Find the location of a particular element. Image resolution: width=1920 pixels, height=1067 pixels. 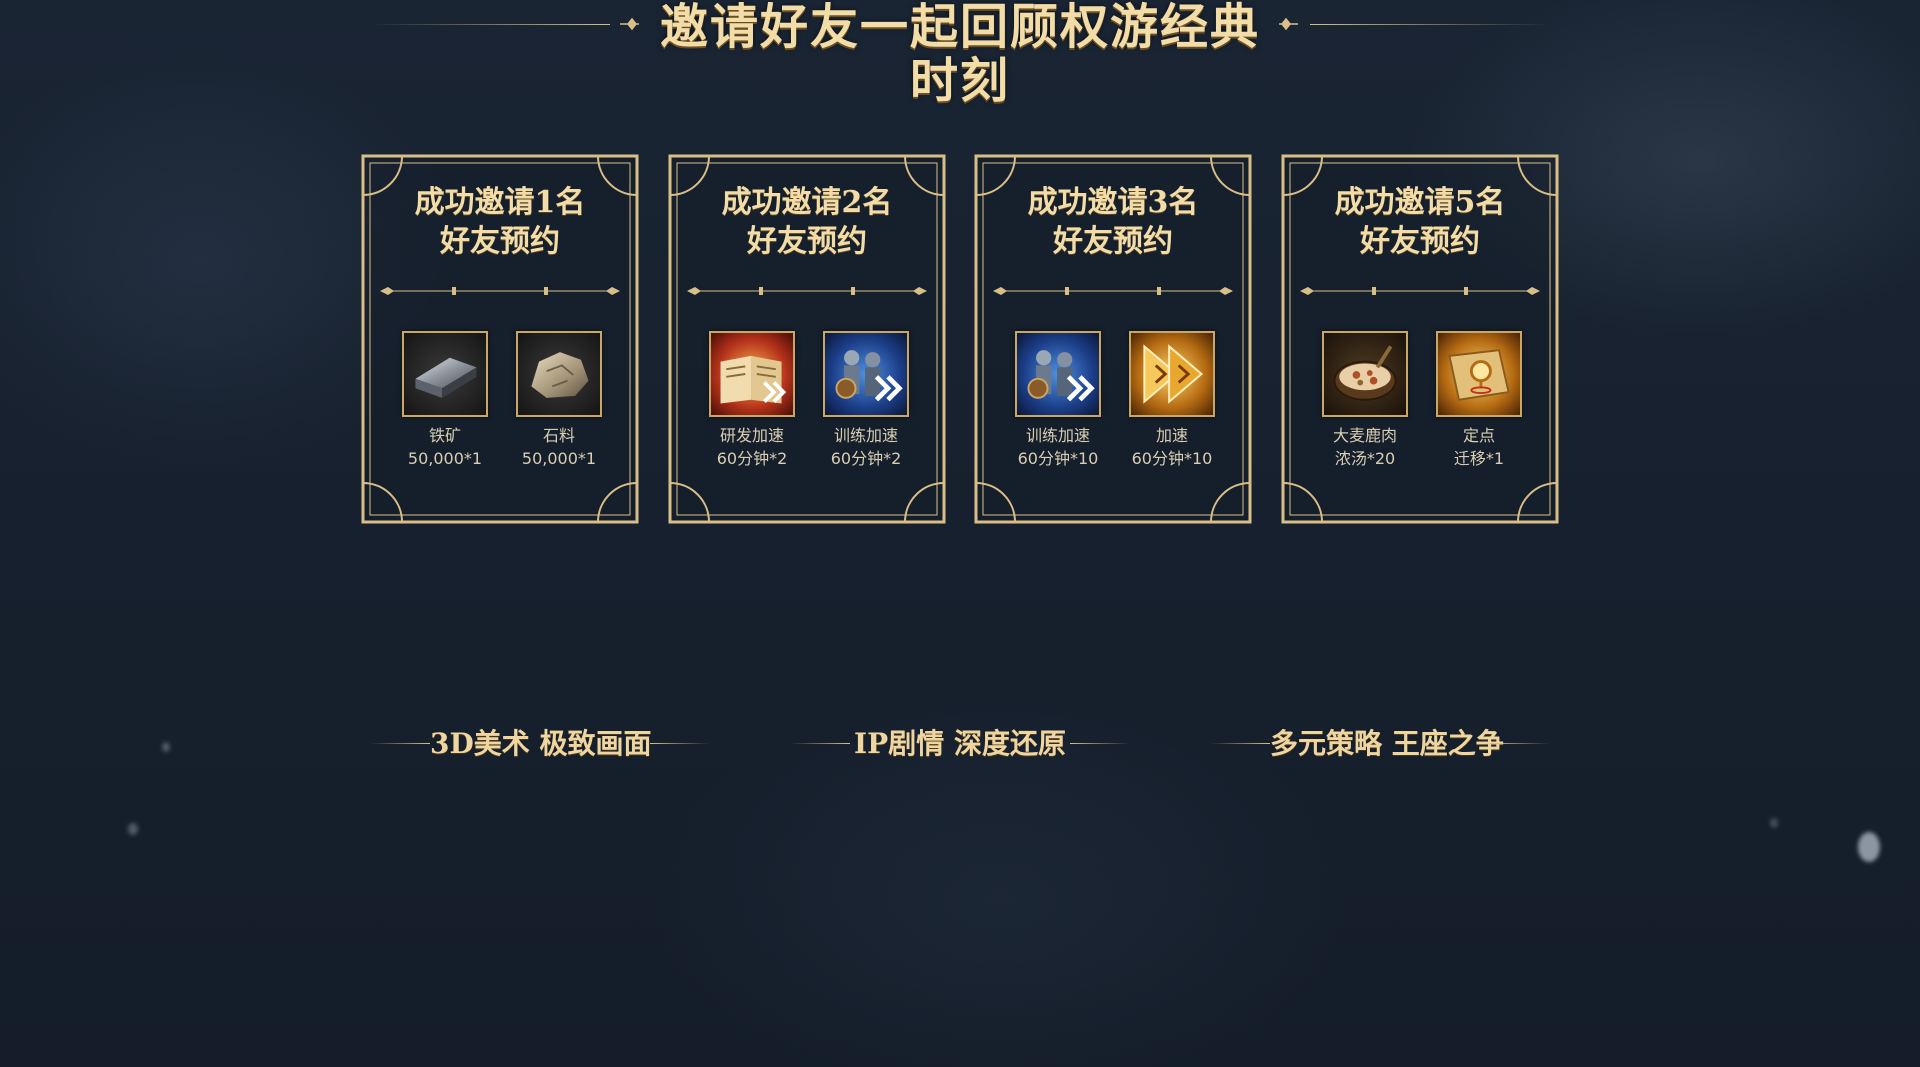

reward-item: 训练加速 60分钟*2 is located at coordinates (866, 400).